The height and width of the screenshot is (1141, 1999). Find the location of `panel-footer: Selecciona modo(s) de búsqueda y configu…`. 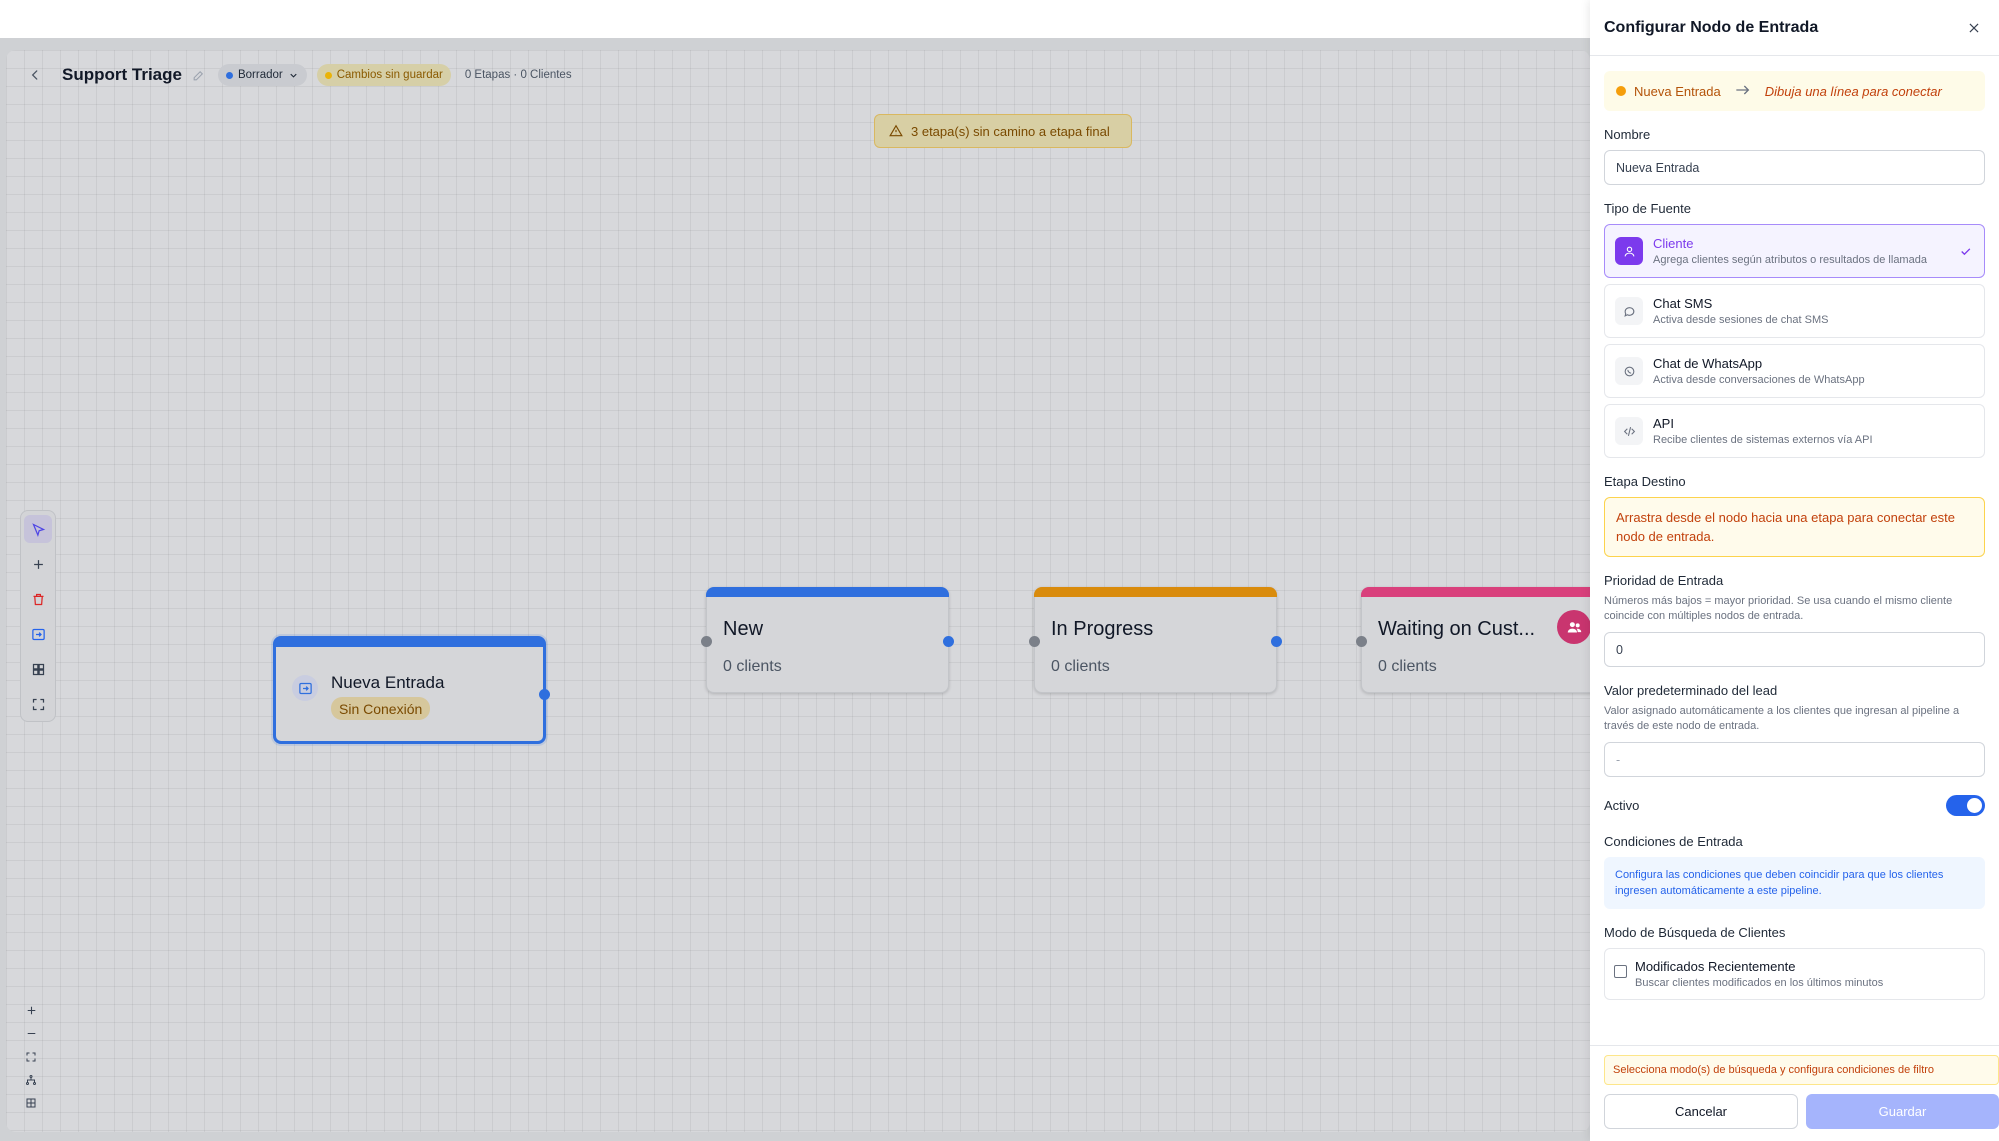

panel-footer: Selecciona modo(s) de búsqueda y configu… is located at coordinates (1794, 1093).